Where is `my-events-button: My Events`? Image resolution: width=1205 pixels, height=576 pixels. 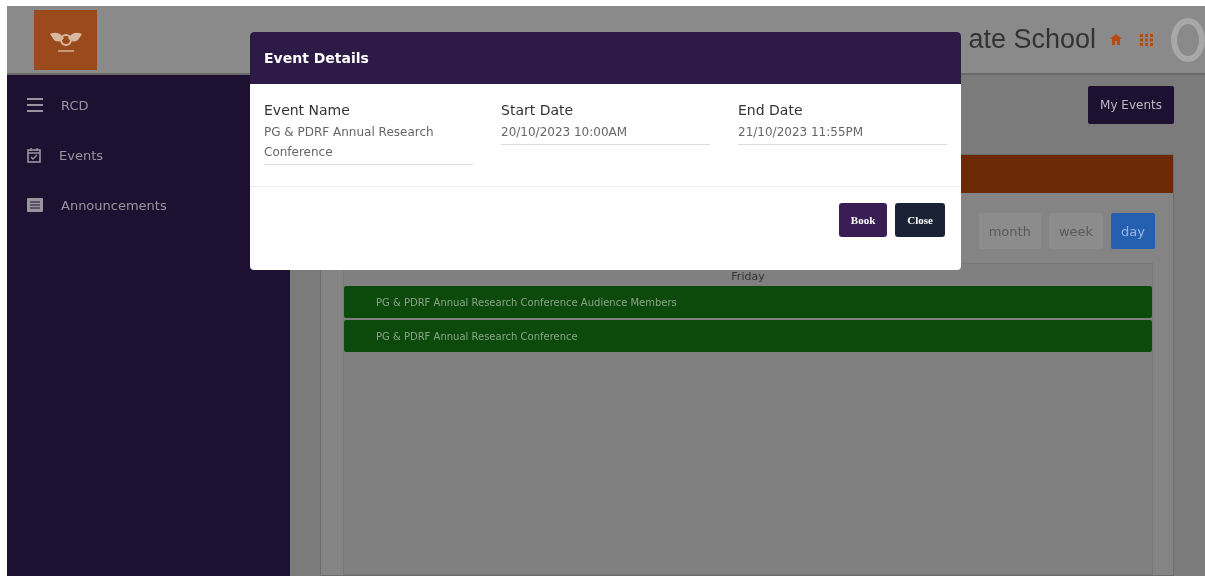
my-events-button: My Events is located at coordinates (1131, 105).